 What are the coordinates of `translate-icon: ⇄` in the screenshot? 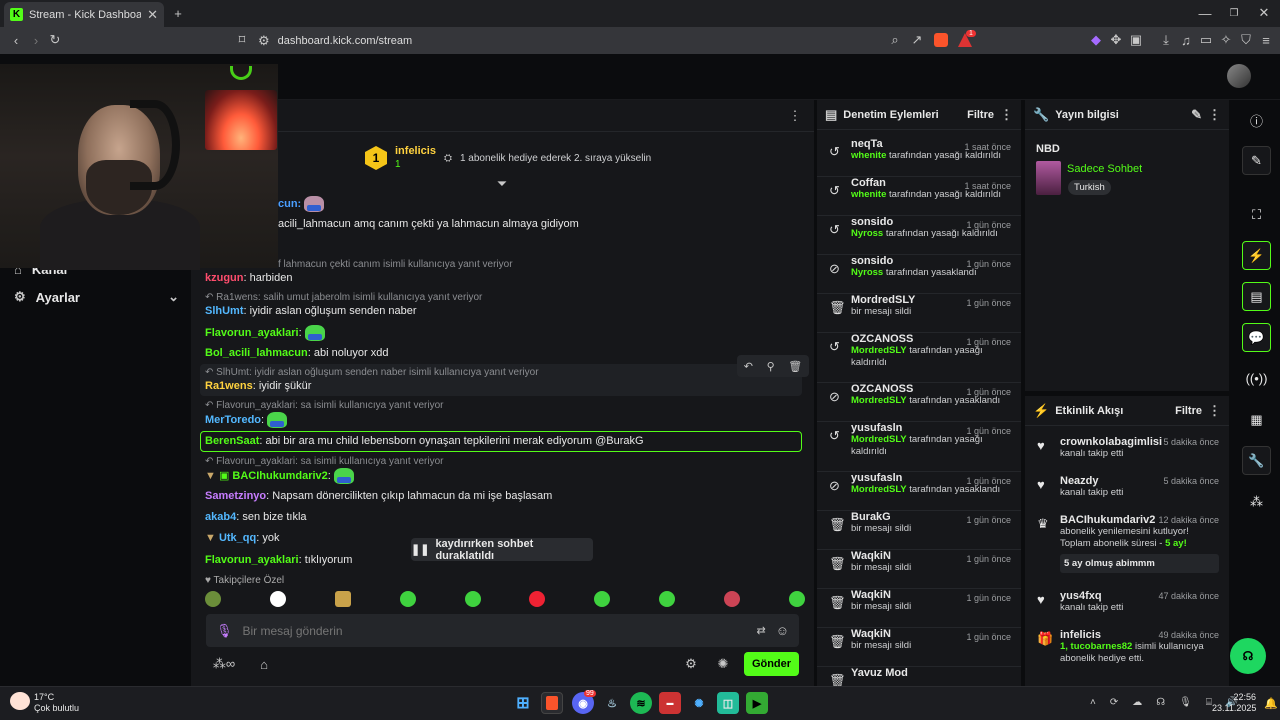 It's located at (761, 630).